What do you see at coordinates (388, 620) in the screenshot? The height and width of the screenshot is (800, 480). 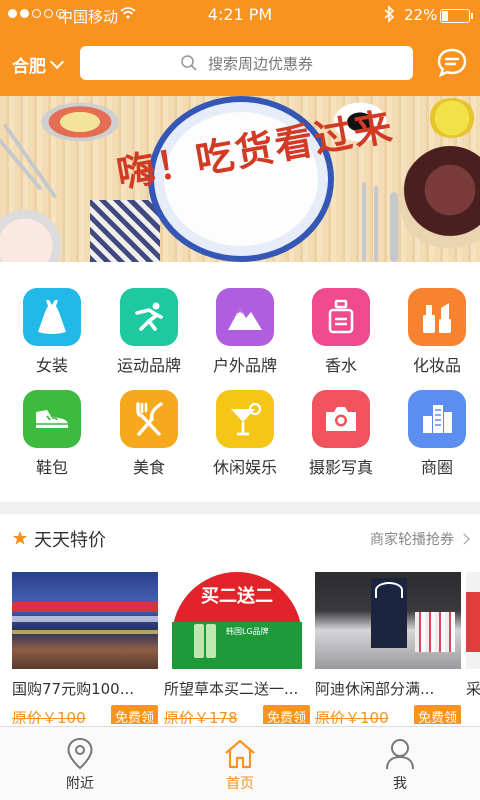 I see `deal-image-store` at bounding box center [388, 620].